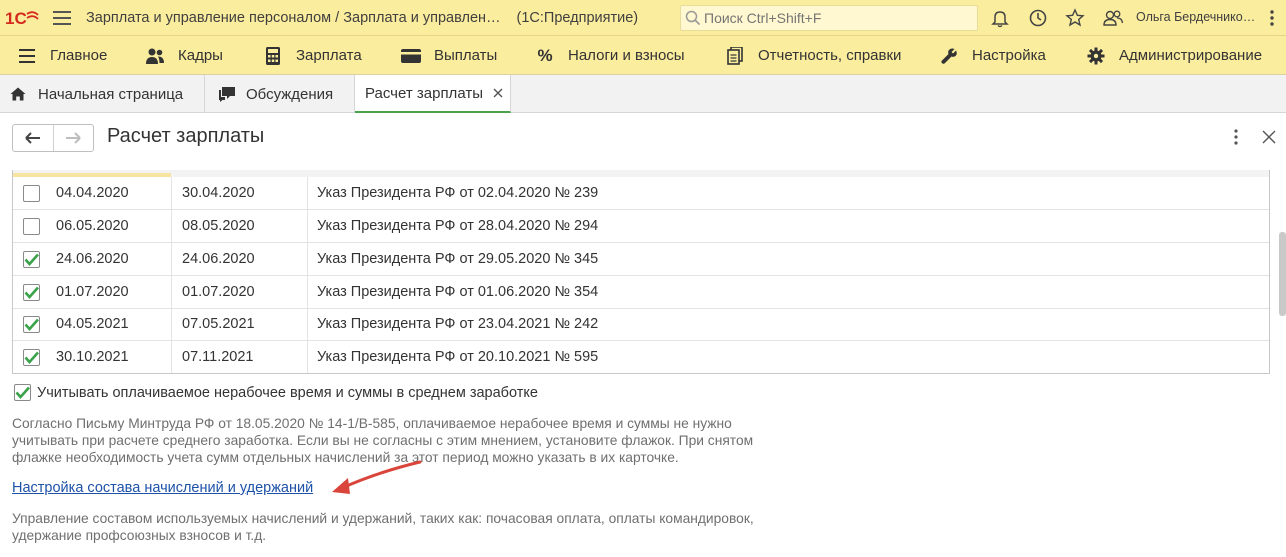 The width and height of the screenshot is (1286, 557). I want to click on people-icon, so click(155, 56).